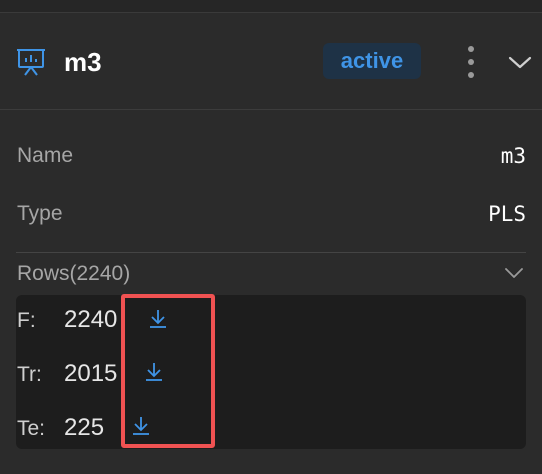 The height and width of the screenshot is (474, 542). What do you see at coordinates (91, 319) in the screenshot?
I see `split-value: 2240` at bounding box center [91, 319].